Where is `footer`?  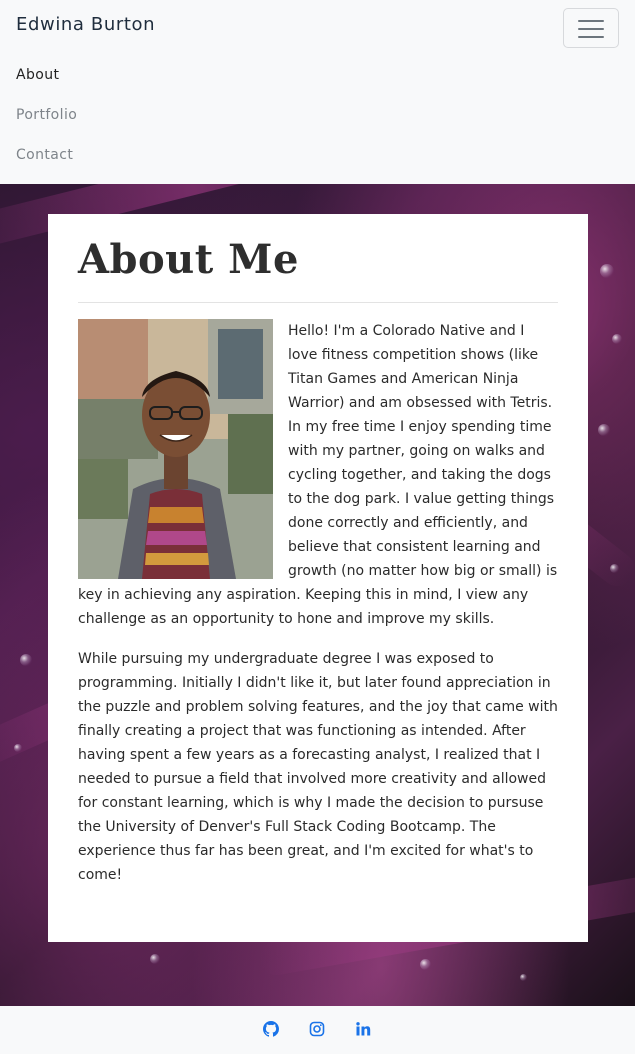 footer is located at coordinates (317, 1030).